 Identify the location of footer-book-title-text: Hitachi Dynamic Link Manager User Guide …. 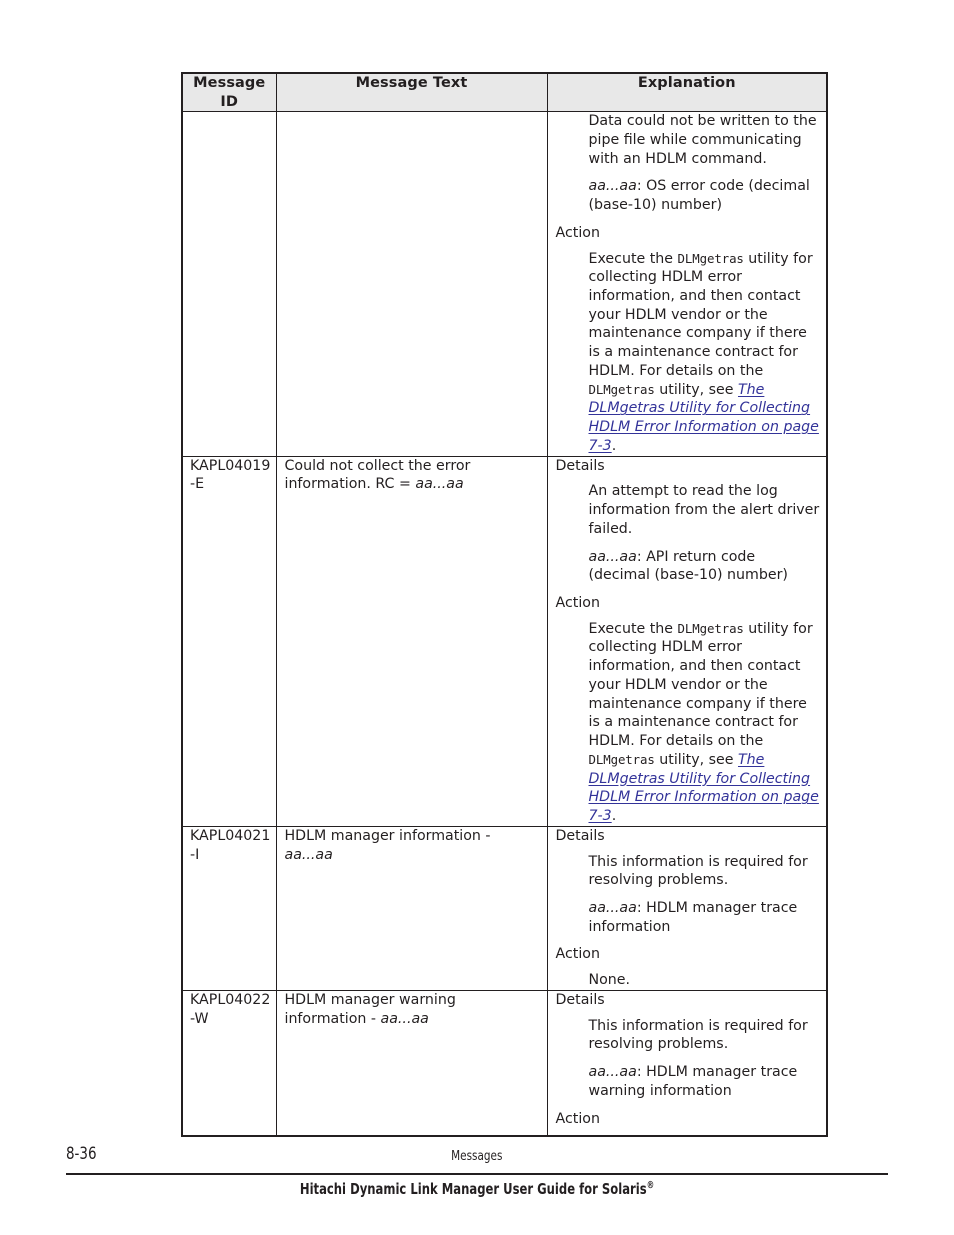
(473, 1189).